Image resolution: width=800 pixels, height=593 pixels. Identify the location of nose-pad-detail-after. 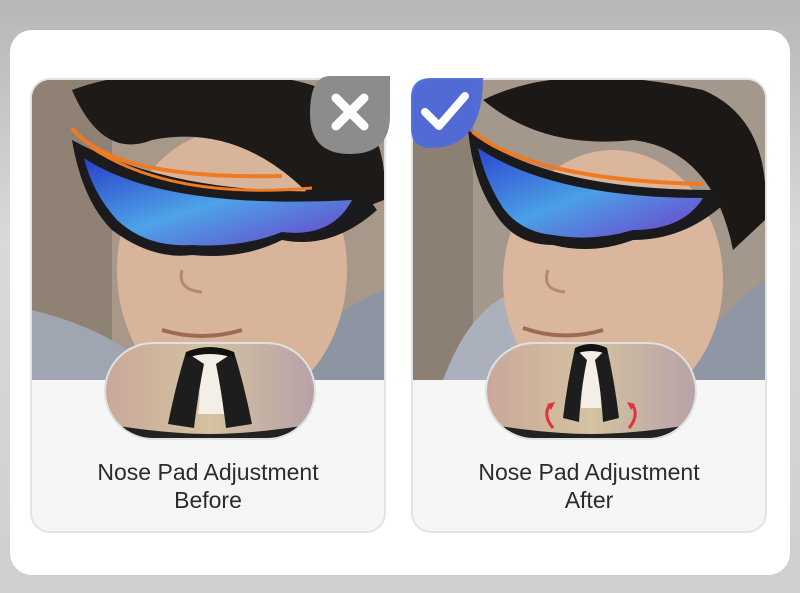
(591, 391).